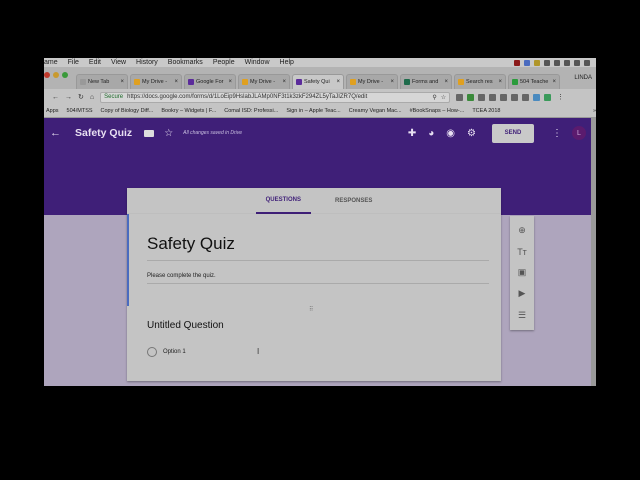 Image resolution: width=640 pixels, height=480 pixels. I want to click on bookmark-item: 504/MTSS, so click(80, 111).